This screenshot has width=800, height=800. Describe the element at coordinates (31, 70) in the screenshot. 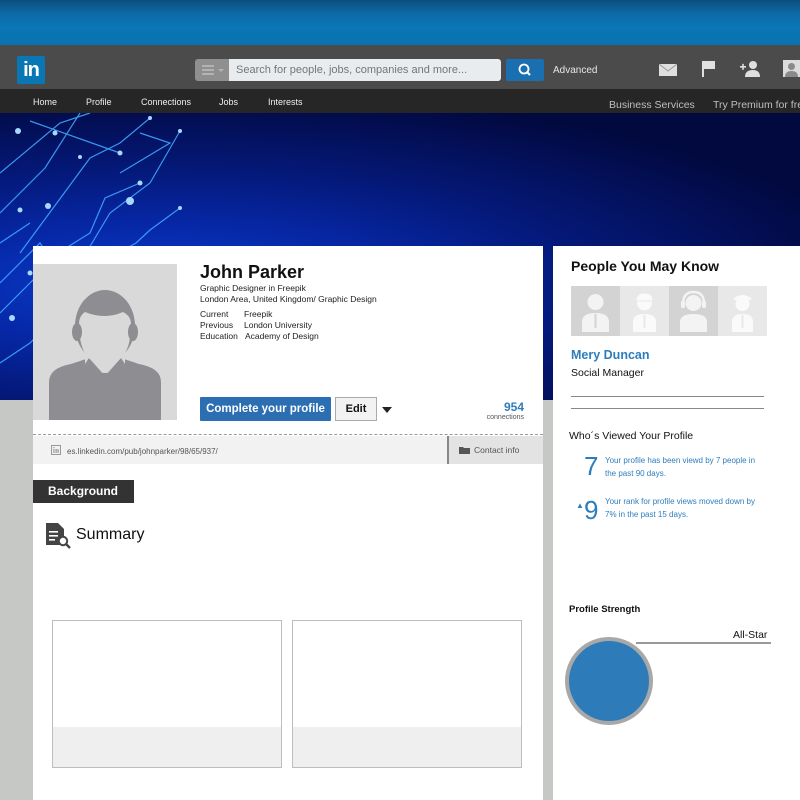

I see `linkedin-logo: in` at that location.